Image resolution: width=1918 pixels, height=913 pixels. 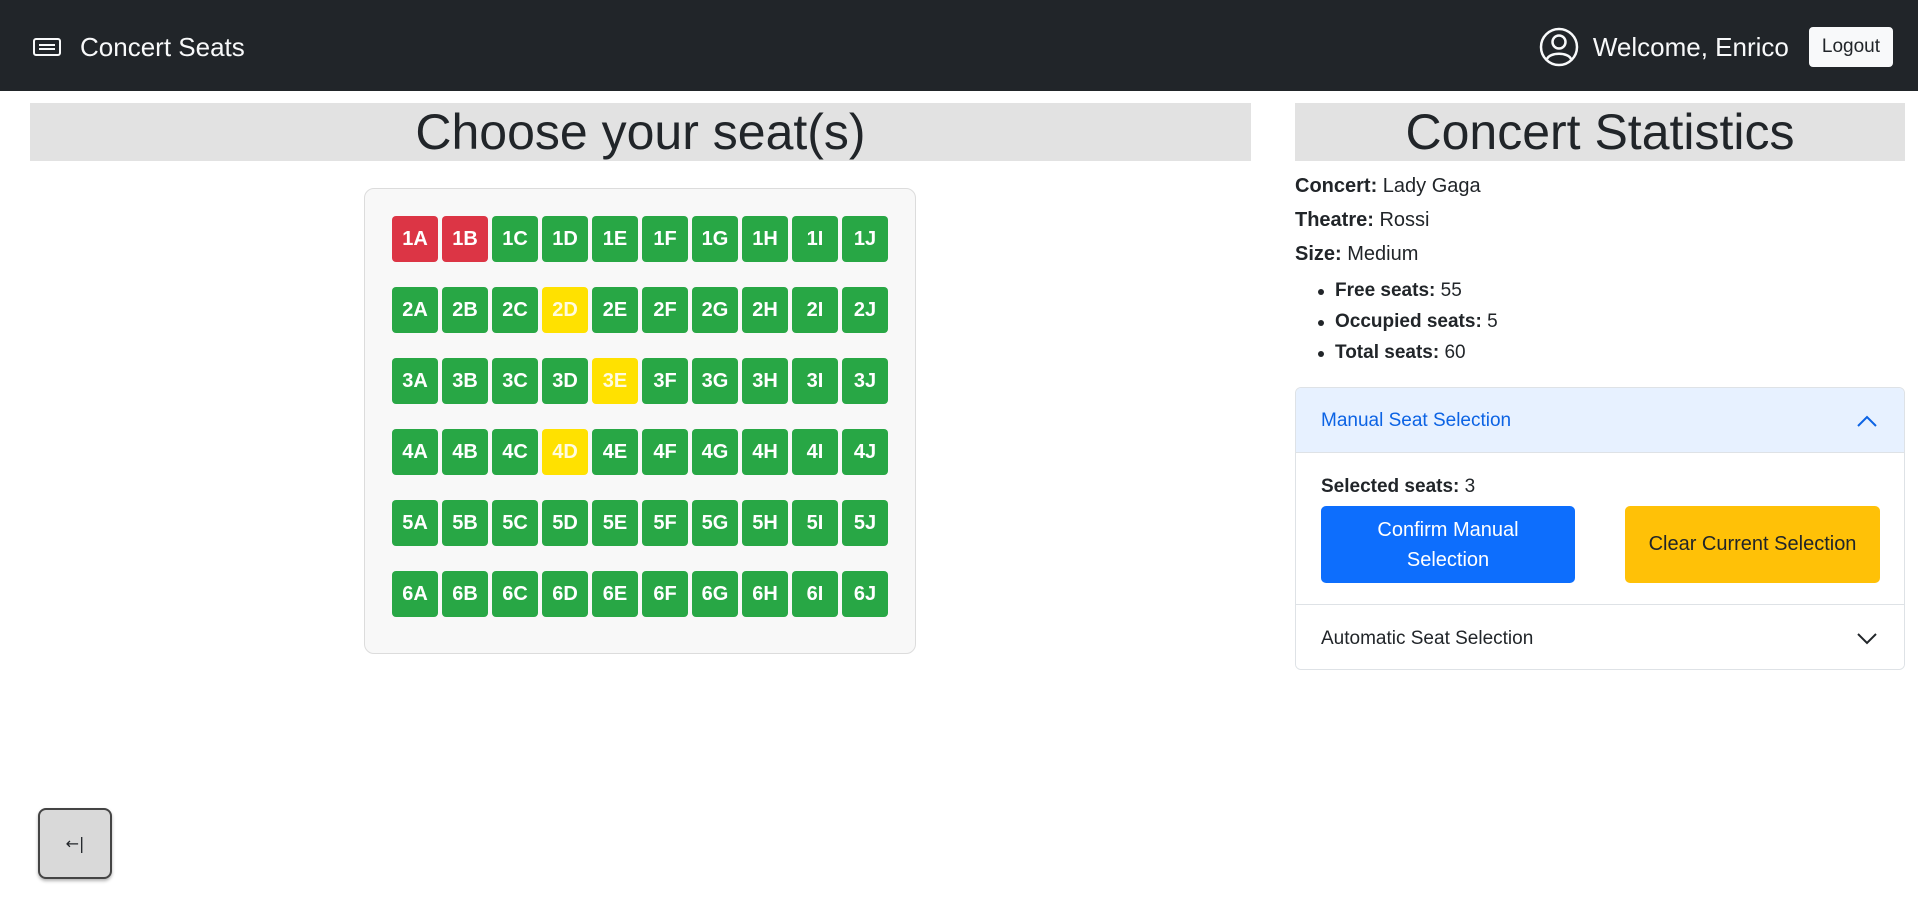 What do you see at coordinates (765, 452) in the screenshot?
I see `seat-4h: 4H` at bounding box center [765, 452].